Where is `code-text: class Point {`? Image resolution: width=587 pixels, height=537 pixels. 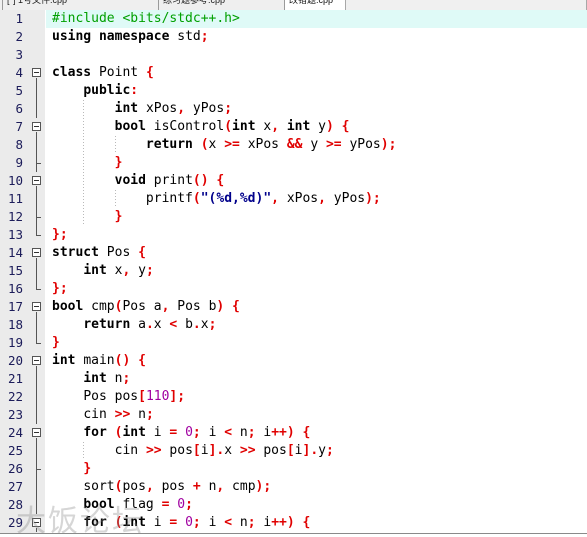
code-text: class Point { is located at coordinates (316, 73).